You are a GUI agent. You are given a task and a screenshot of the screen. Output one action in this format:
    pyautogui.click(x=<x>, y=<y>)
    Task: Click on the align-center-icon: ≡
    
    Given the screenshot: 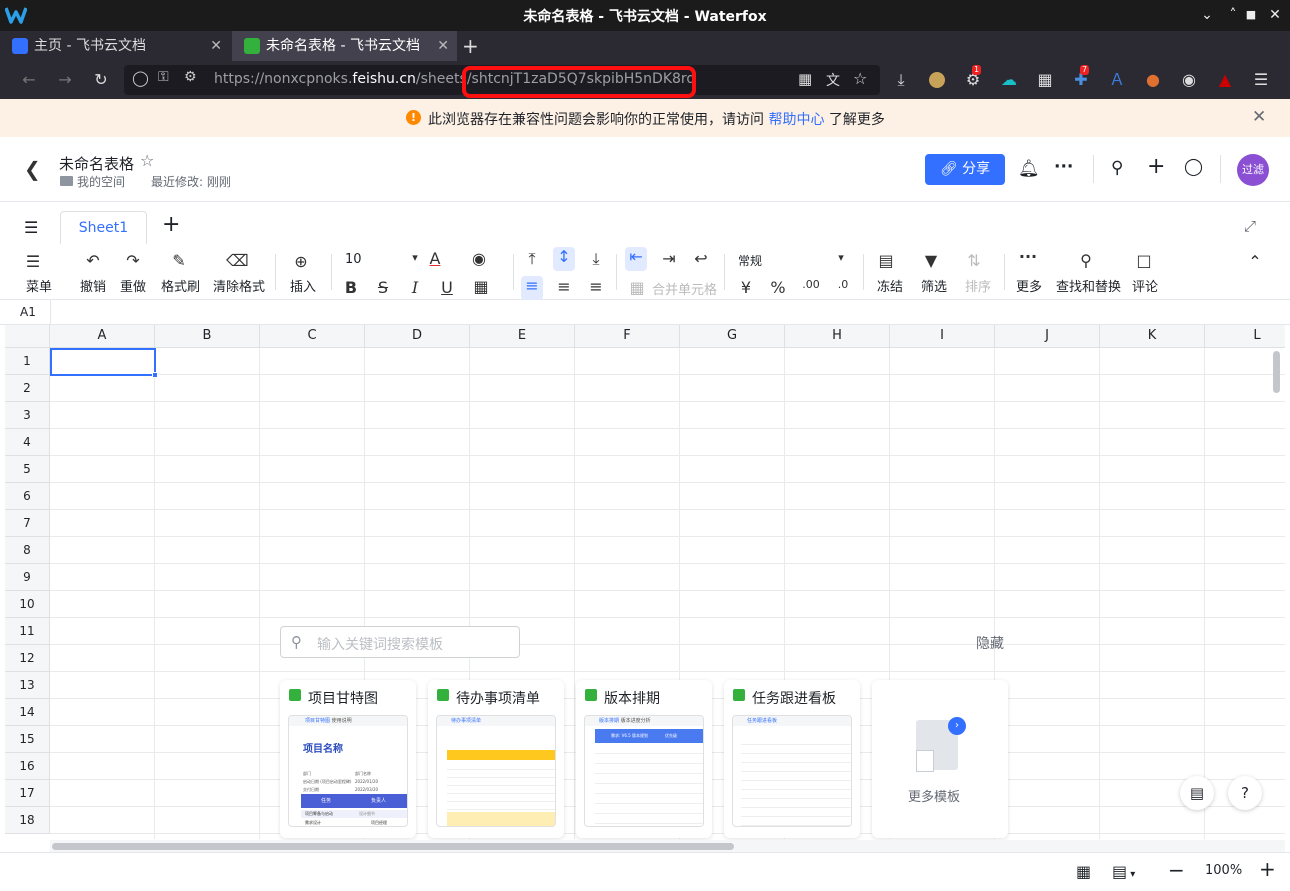 What is the action you would take?
    pyautogui.click(x=564, y=286)
    